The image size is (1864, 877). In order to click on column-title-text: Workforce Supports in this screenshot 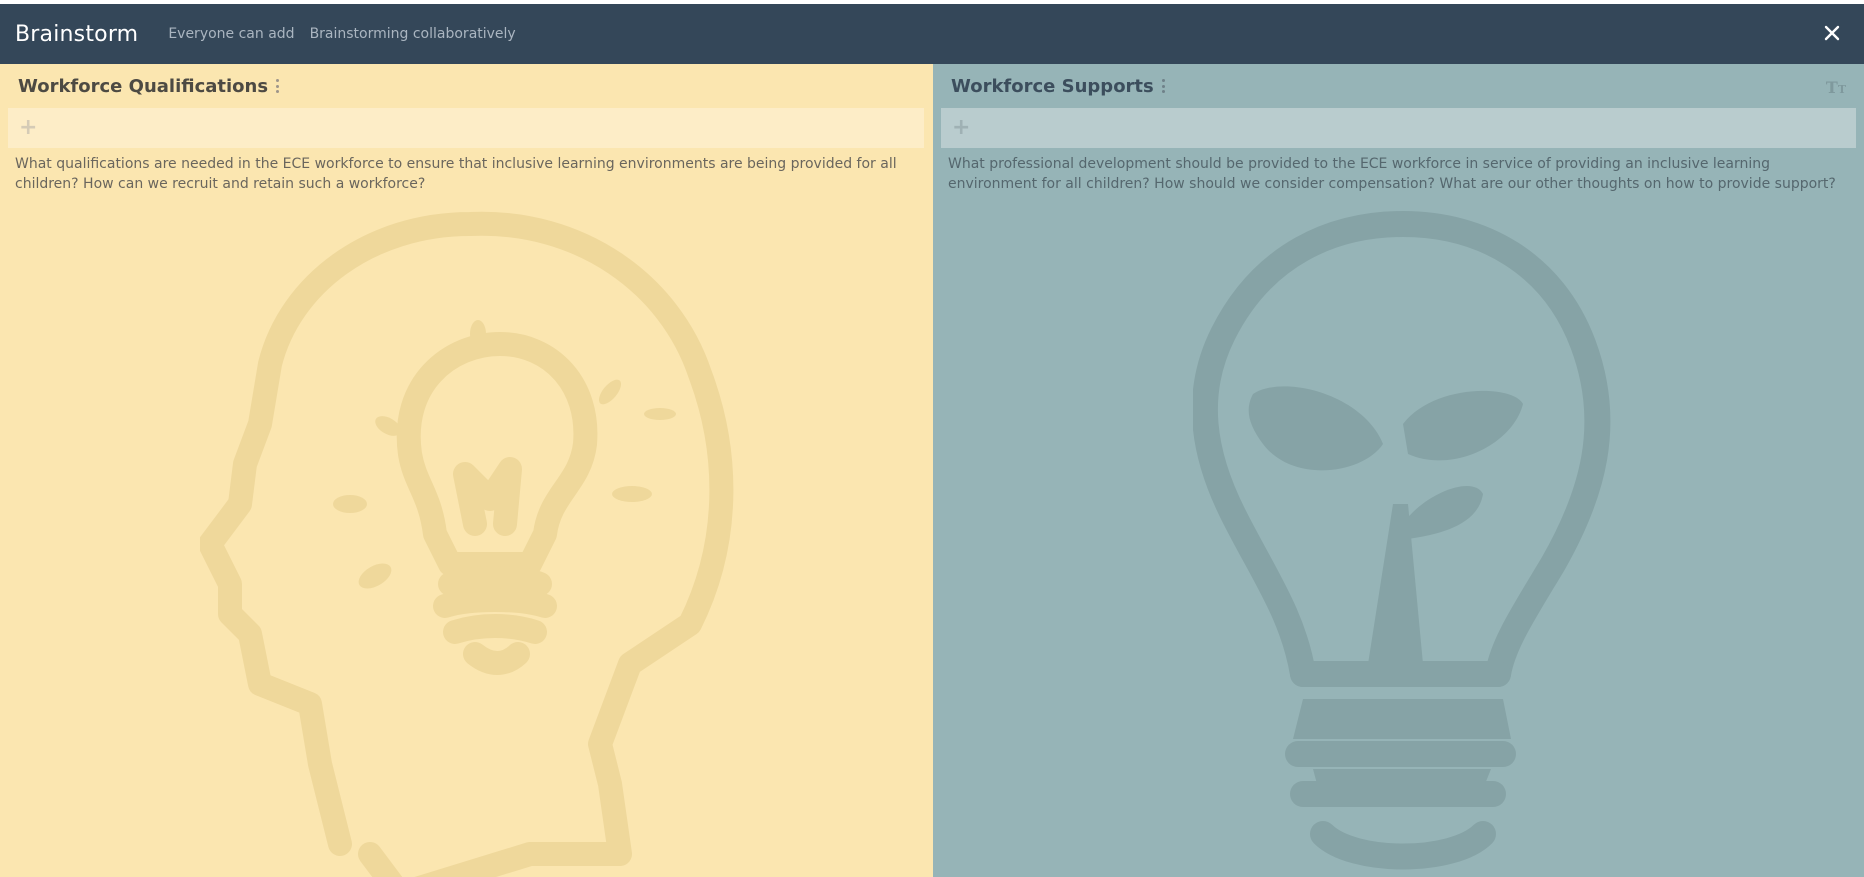, I will do `click(1052, 86)`.